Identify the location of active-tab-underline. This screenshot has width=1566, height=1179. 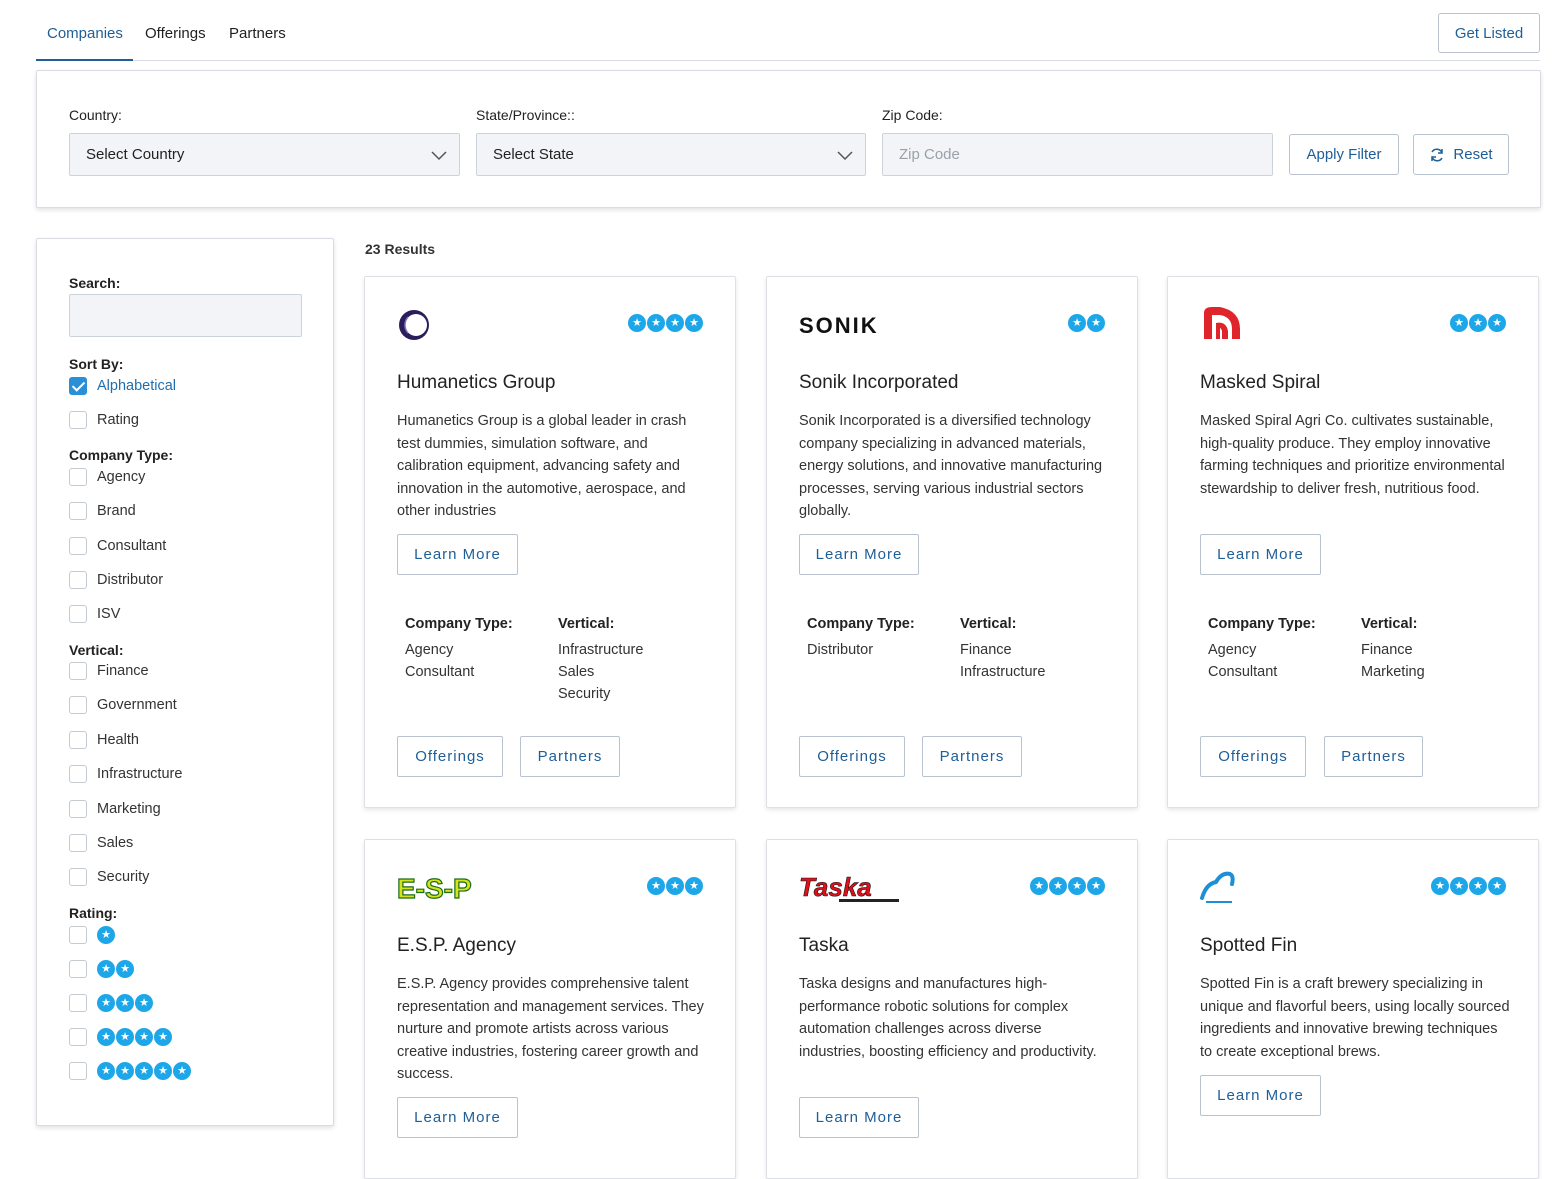
(84, 60).